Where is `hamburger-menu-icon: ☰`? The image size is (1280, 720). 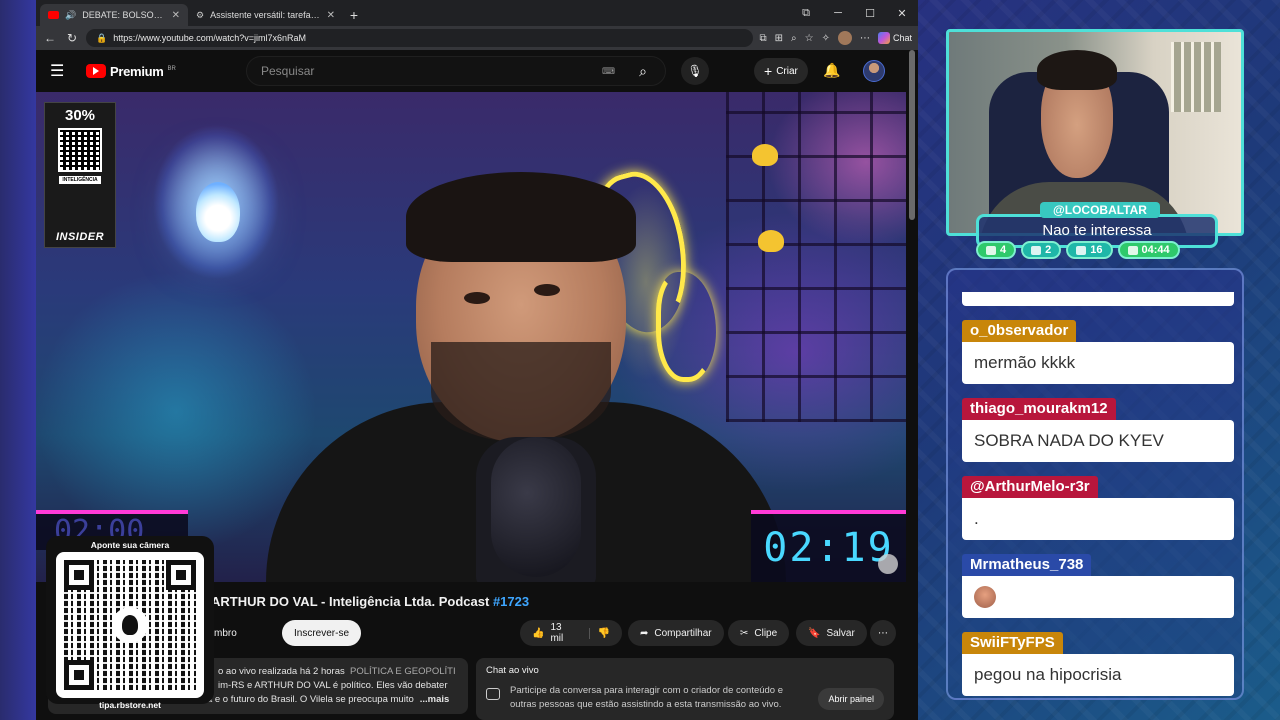
hamburger-menu-icon: ☰ is located at coordinates (62, 71).